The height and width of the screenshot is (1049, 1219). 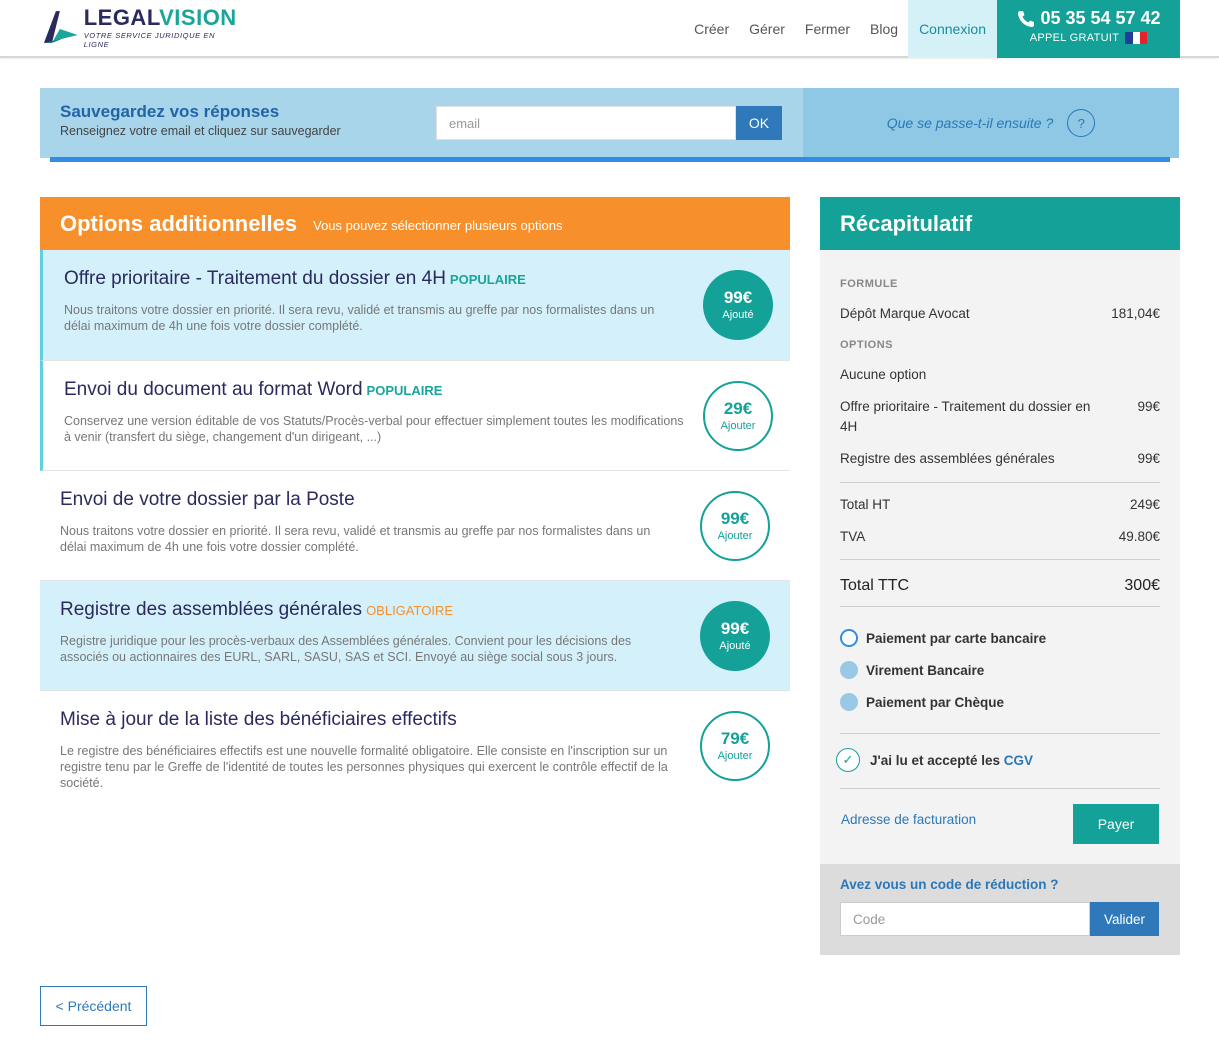 What do you see at coordinates (1000, 458) in the screenshot?
I see `recap-row-option: Registre des assemblées générales 99€` at bounding box center [1000, 458].